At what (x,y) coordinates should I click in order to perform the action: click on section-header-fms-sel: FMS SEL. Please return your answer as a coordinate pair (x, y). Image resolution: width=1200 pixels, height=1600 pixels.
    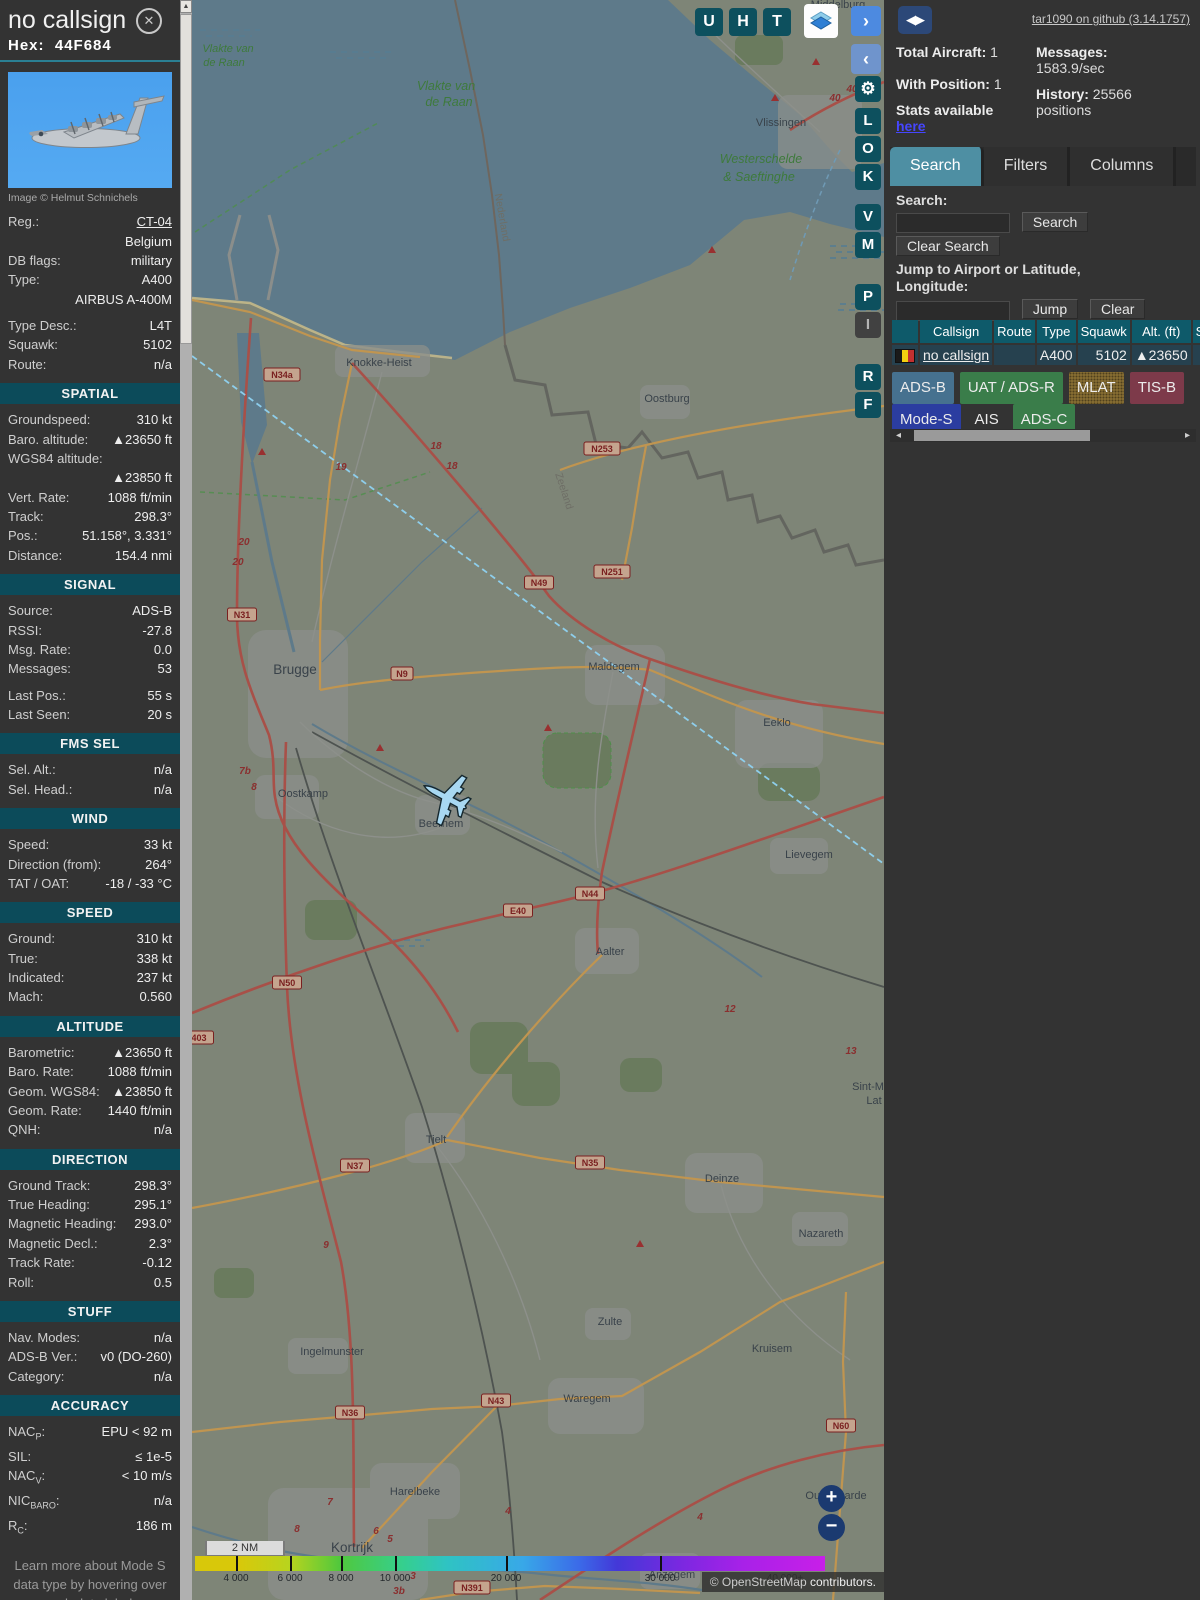
    Looking at the image, I should click on (90, 744).